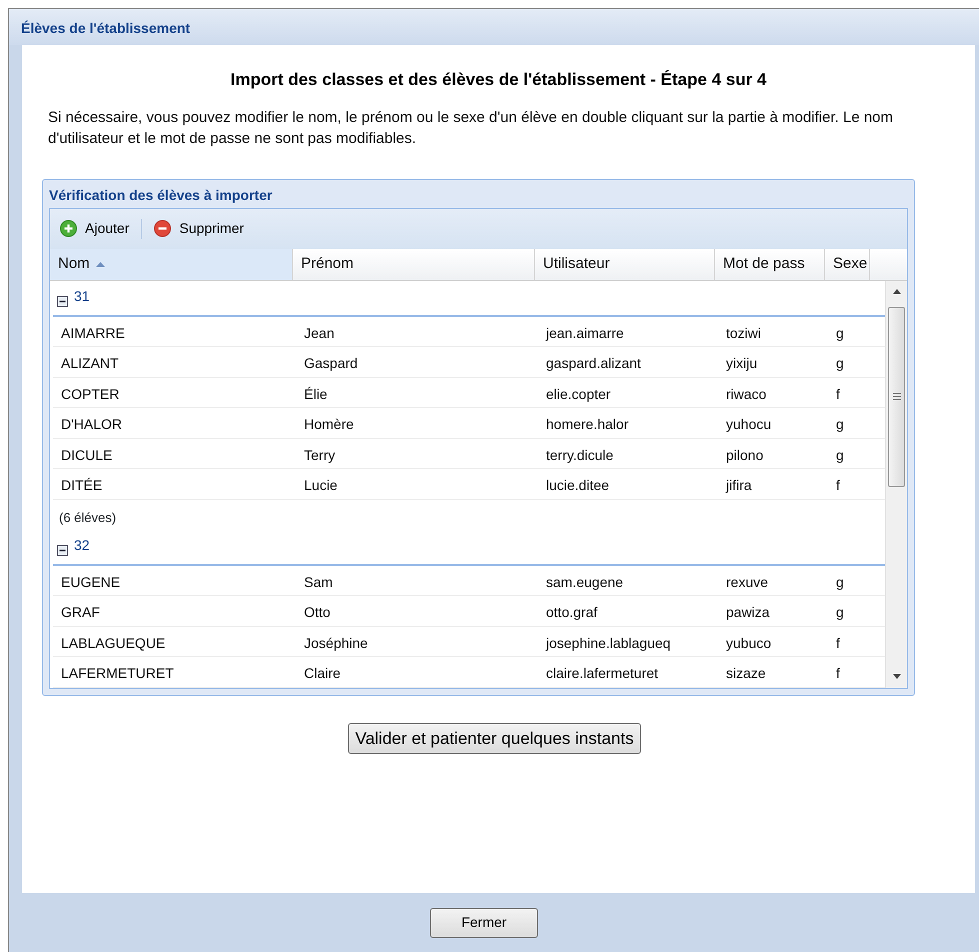  Describe the element at coordinates (602, 673) in the screenshot. I see `table-cell-text: claire.lafermeturet` at that location.